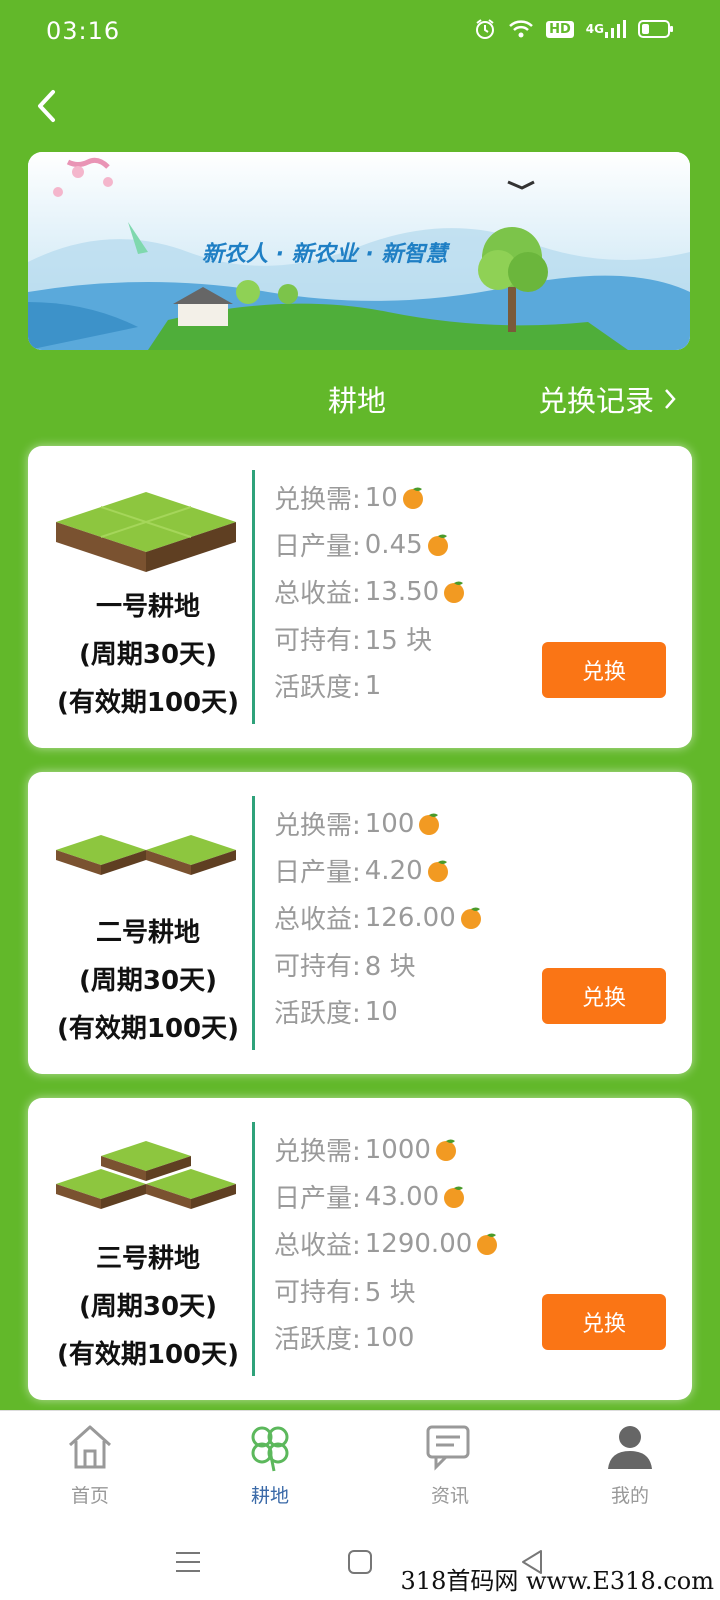 This screenshot has width=720, height=1600. What do you see at coordinates (83, 31) in the screenshot?
I see `status-time: 03:16` at bounding box center [83, 31].